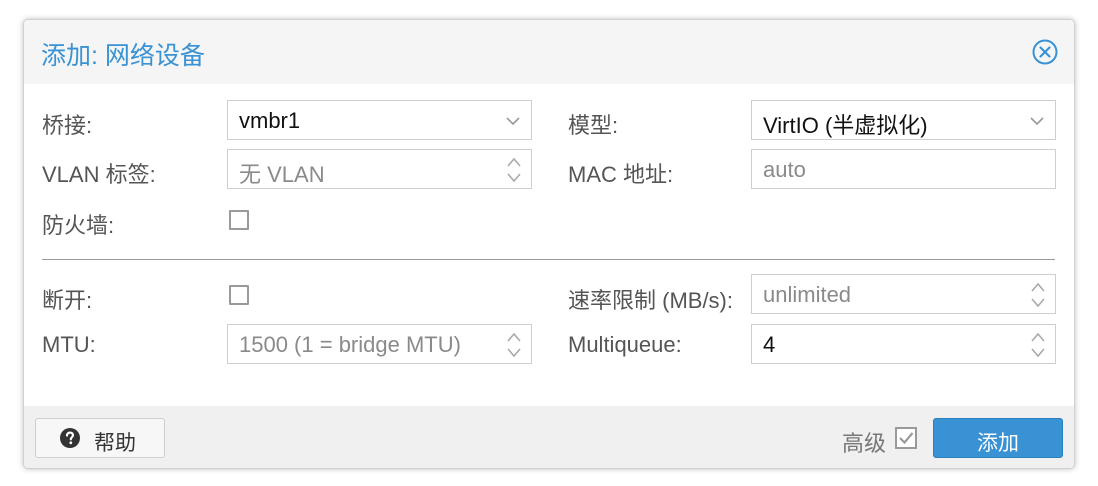 This screenshot has height=486, width=1098. Describe the element at coordinates (548, 259) in the screenshot. I see `form-divider` at that location.